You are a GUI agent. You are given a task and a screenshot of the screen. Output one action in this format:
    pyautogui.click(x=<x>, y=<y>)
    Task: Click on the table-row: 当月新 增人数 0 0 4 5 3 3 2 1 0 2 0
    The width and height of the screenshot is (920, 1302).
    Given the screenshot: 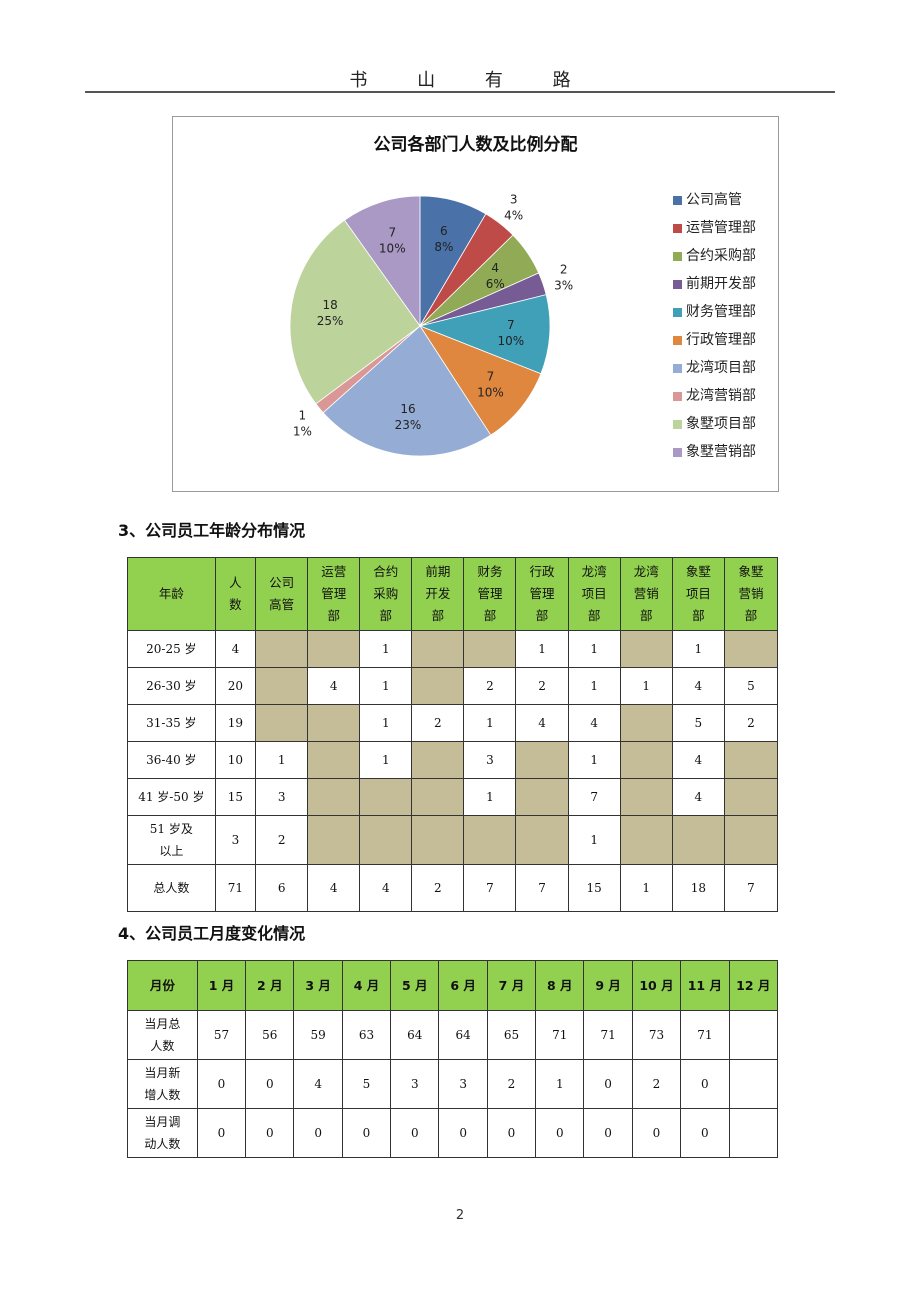 What is the action you would take?
    pyautogui.click(x=453, y=1084)
    